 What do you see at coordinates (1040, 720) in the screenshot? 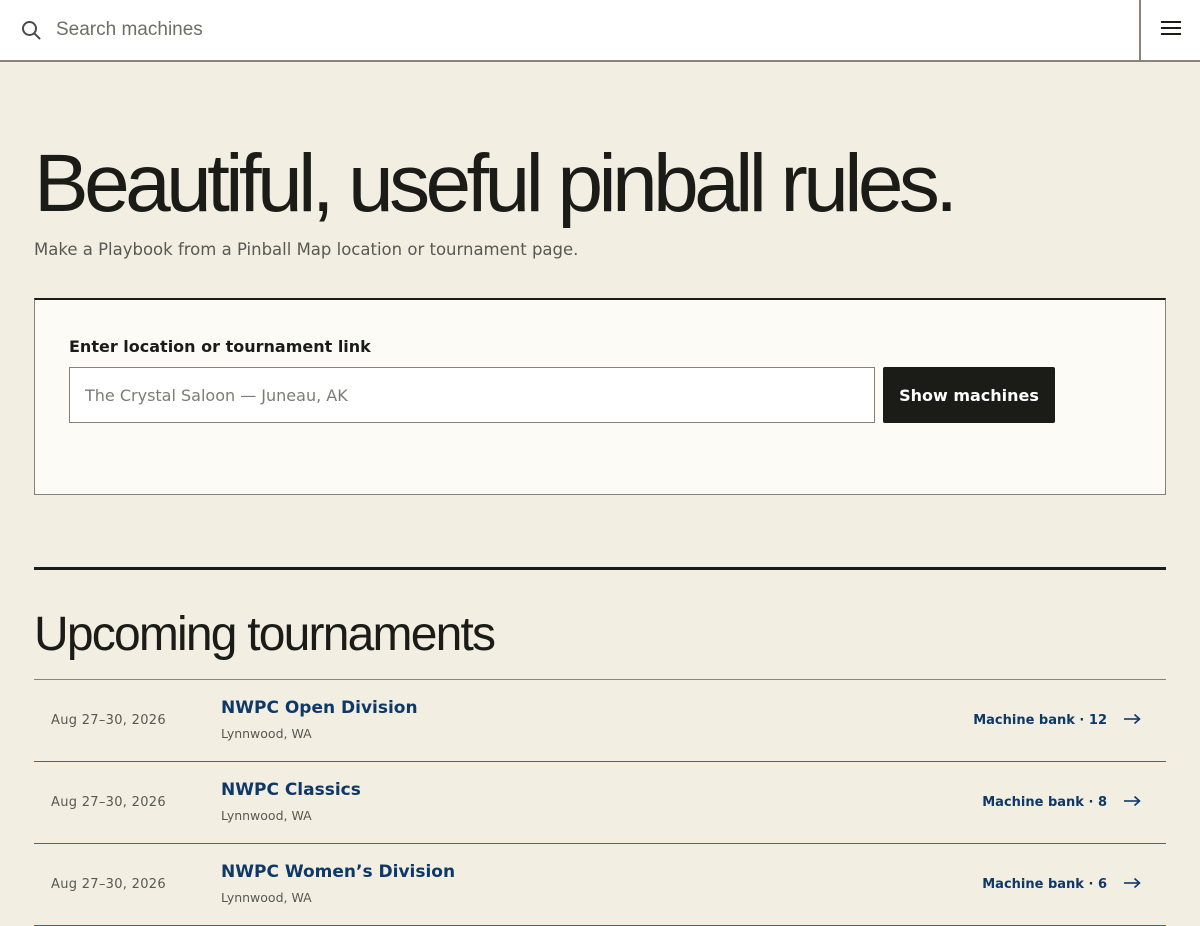
I see `machine-bank-link: Machine bank · 12` at bounding box center [1040, 720].